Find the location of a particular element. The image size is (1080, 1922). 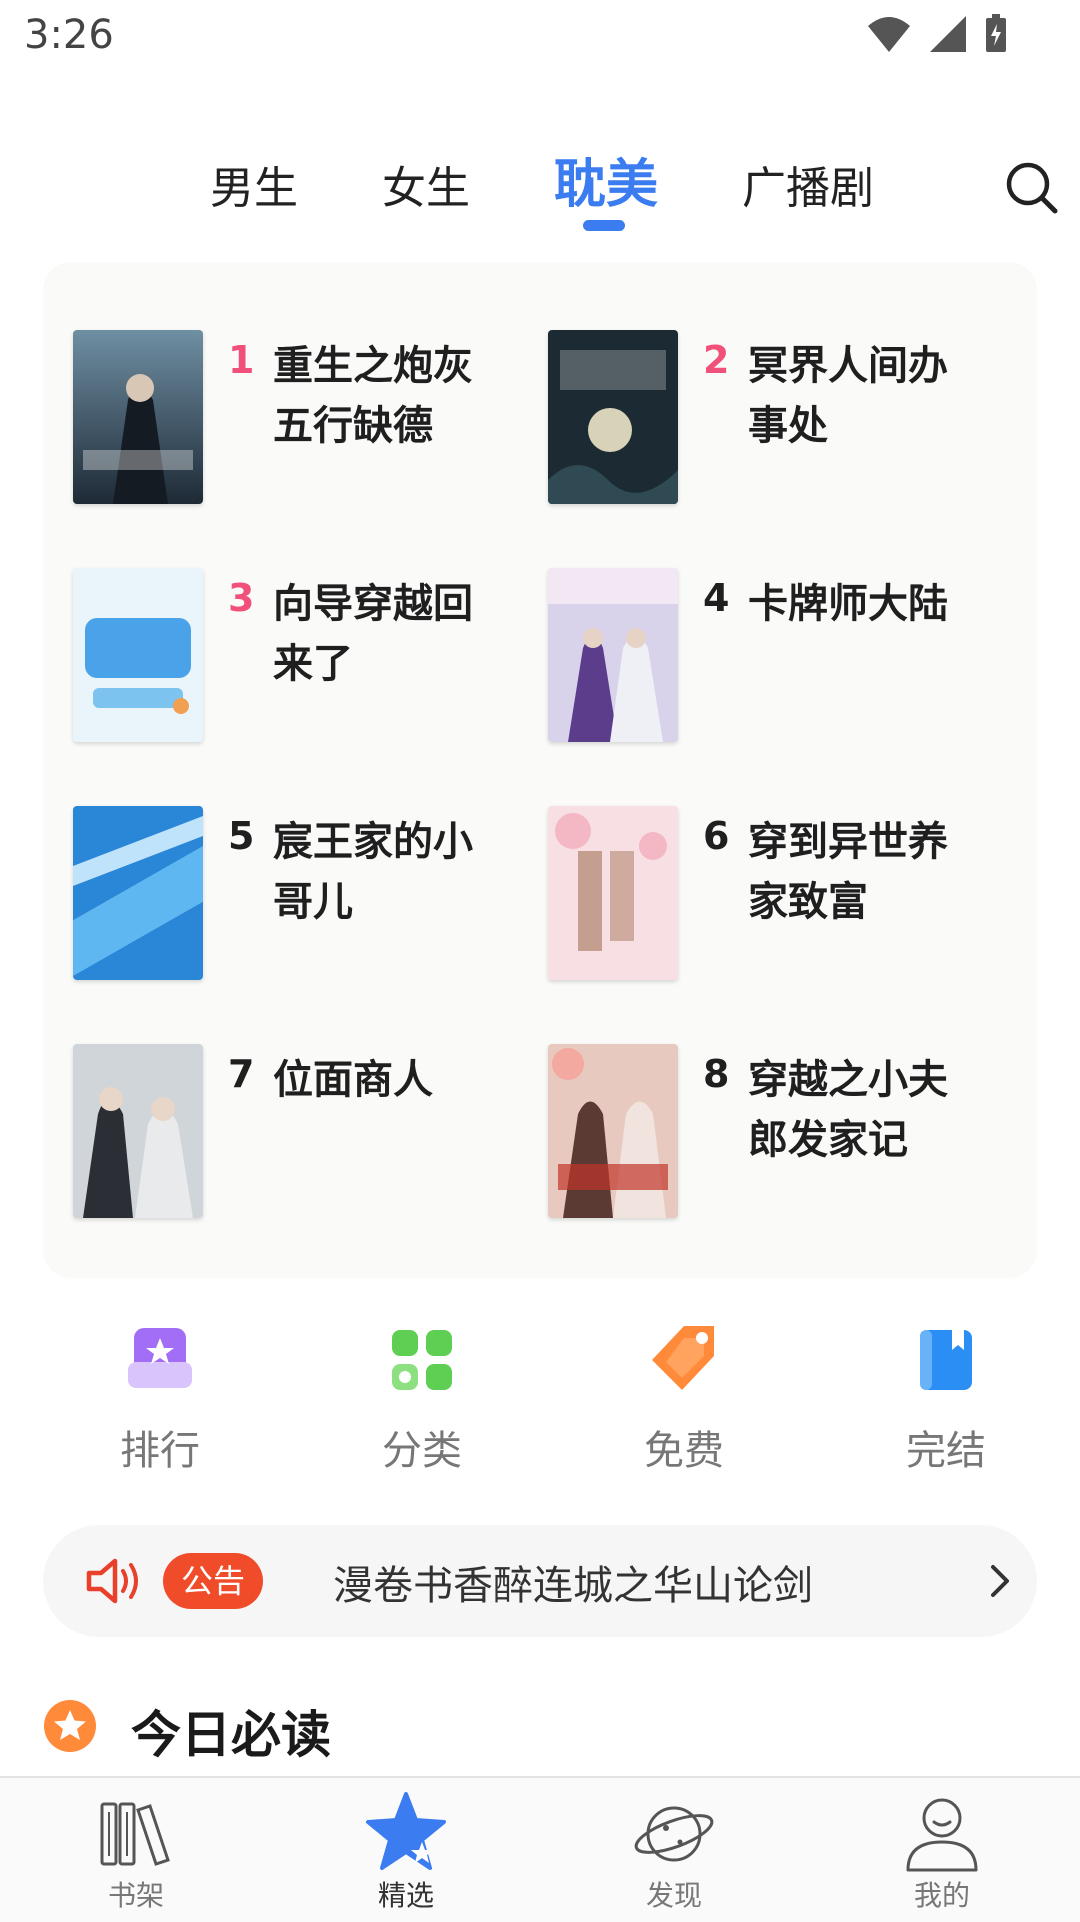

rank-number: 7 is located at coordinates (241, 1074).